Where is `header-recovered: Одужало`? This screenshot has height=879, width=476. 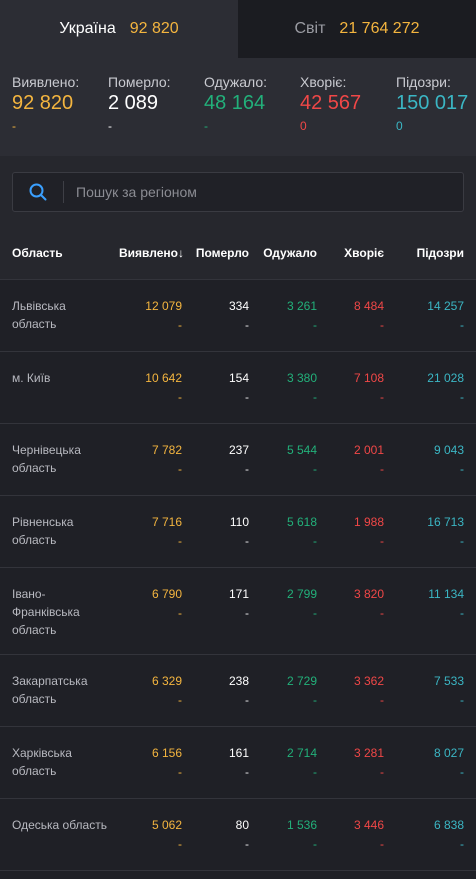
header-recovered: Одужало is located at coordinates (290, 253).